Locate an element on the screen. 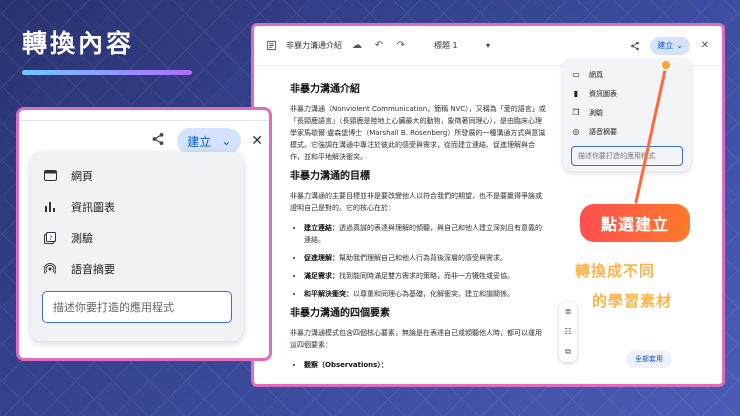 The width and height of the screenshot is (740, 416). create-button-label: 建立 is located at coordinates (199, 141).